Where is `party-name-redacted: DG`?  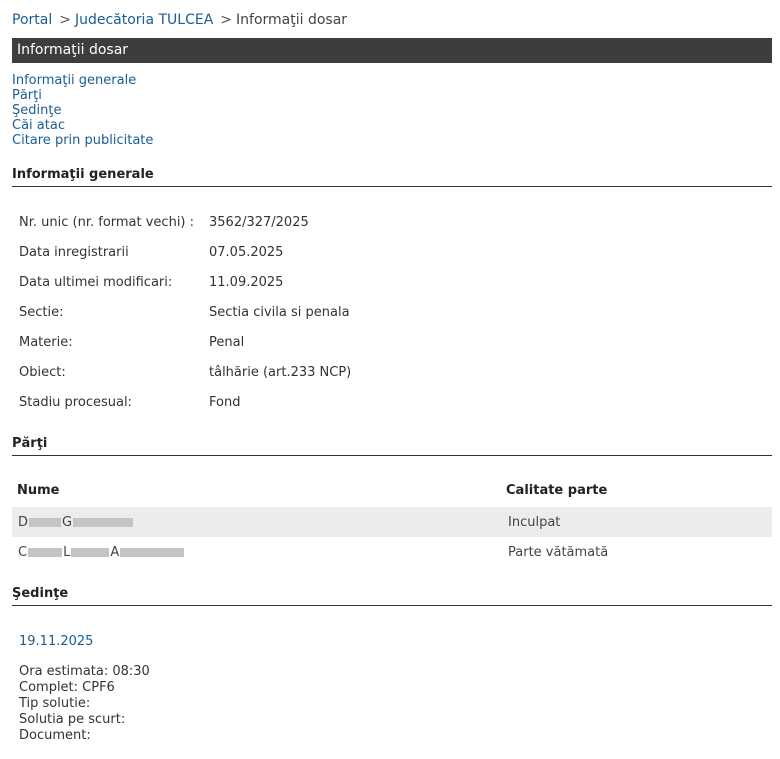 party-name-redacted: DG is located at coordinates (76, 522).